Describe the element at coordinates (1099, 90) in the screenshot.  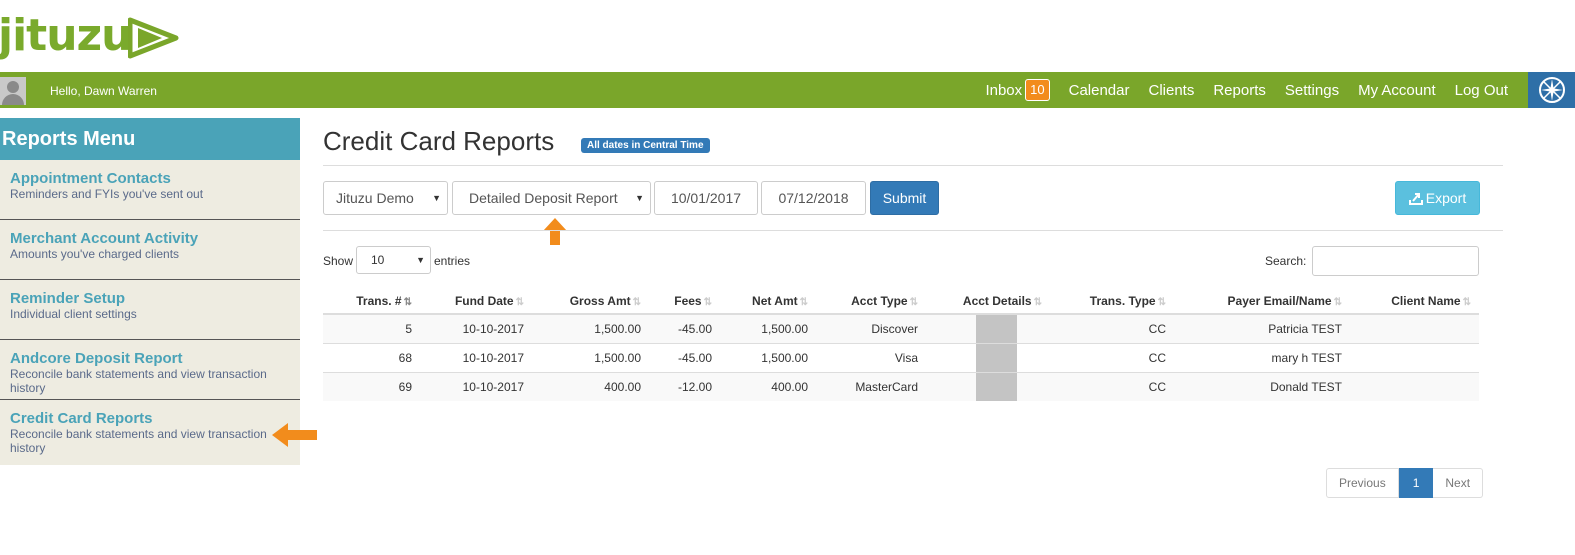
I see `nav-calendar: Calendar` at that location.